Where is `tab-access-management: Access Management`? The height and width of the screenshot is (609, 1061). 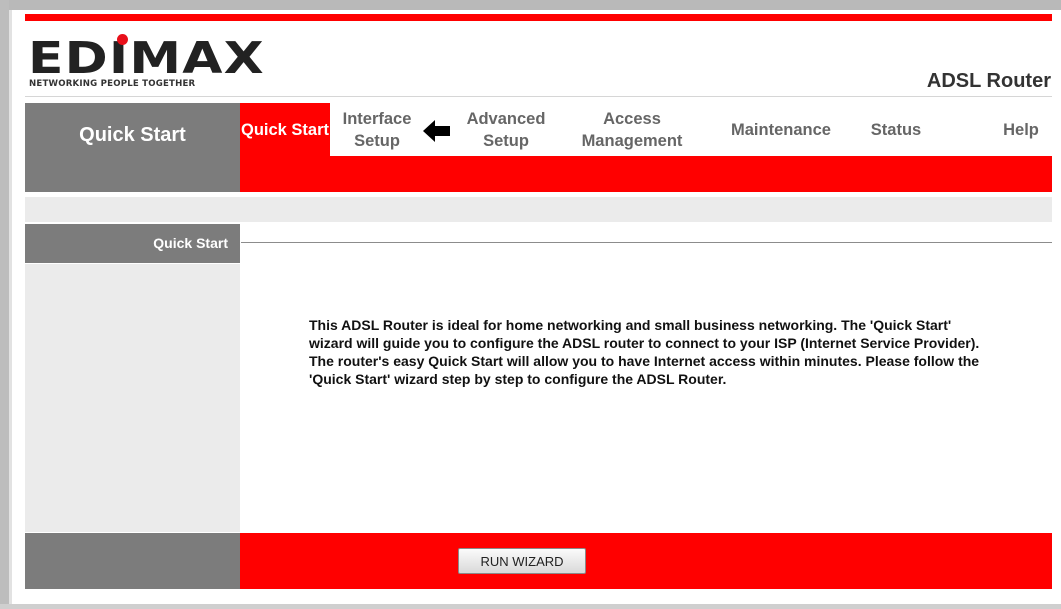
tab-access-management: Access Management is located at coordinates (632, 129).